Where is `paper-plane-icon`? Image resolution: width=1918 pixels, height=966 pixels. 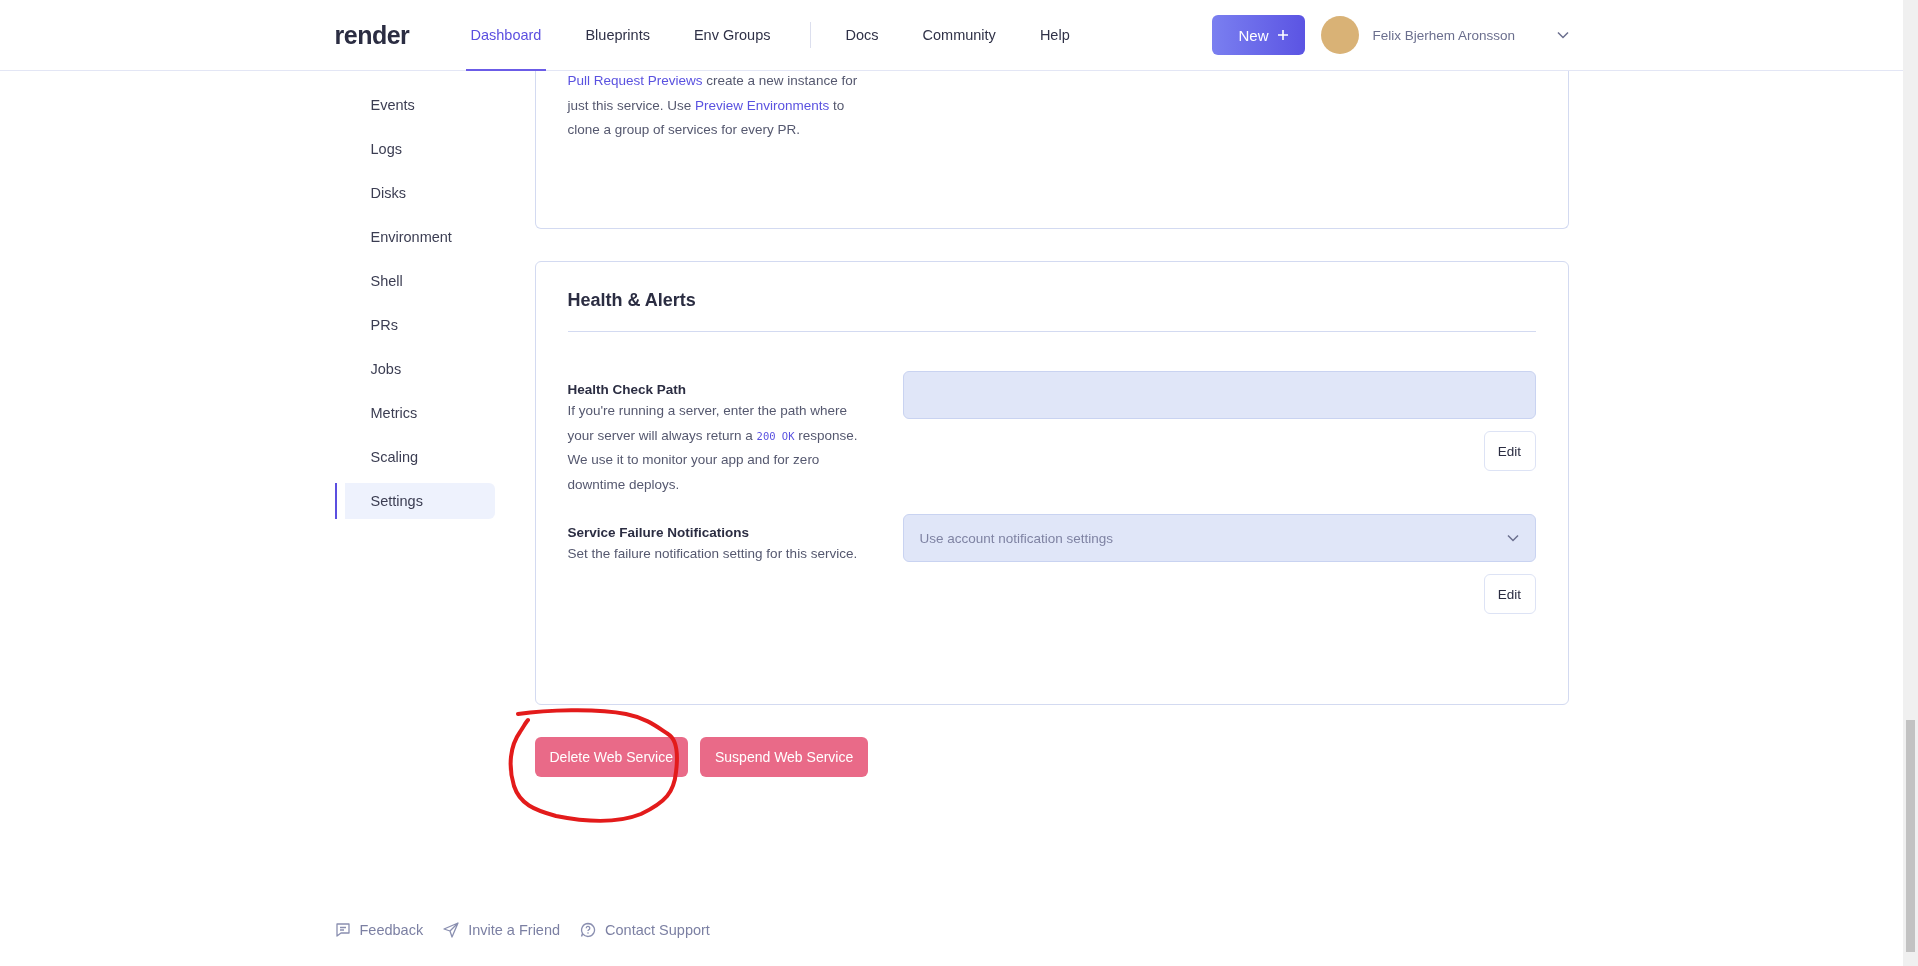
paper-plane-icon is located at coordinates (451, 930).